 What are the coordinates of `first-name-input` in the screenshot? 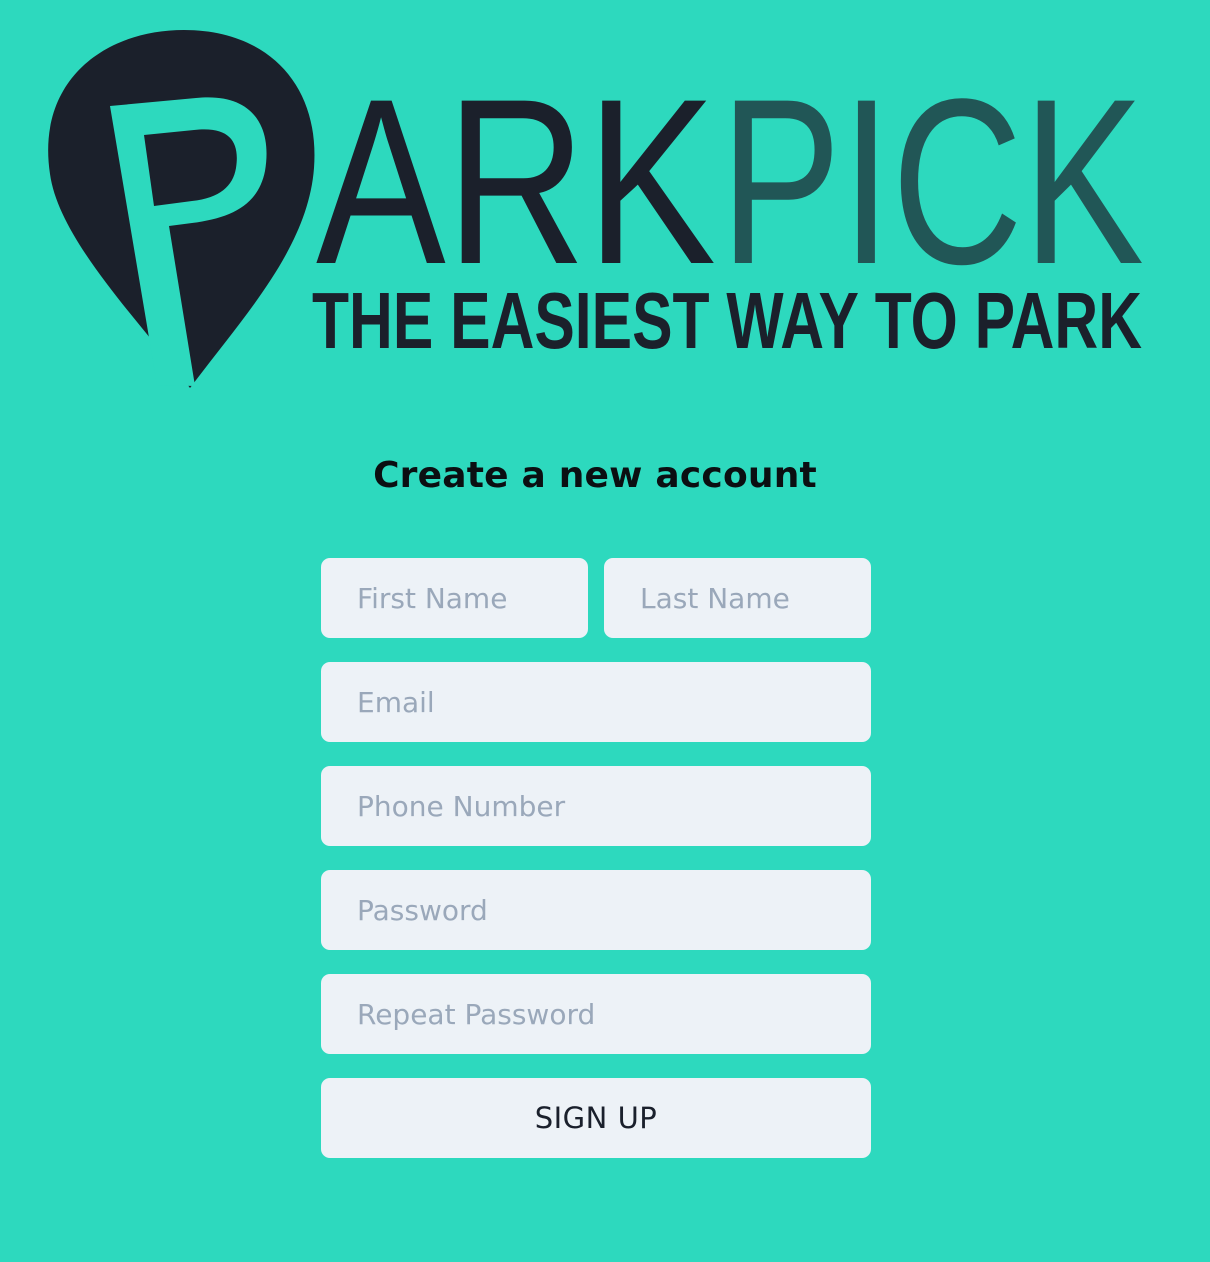 It's located at (454, 598).